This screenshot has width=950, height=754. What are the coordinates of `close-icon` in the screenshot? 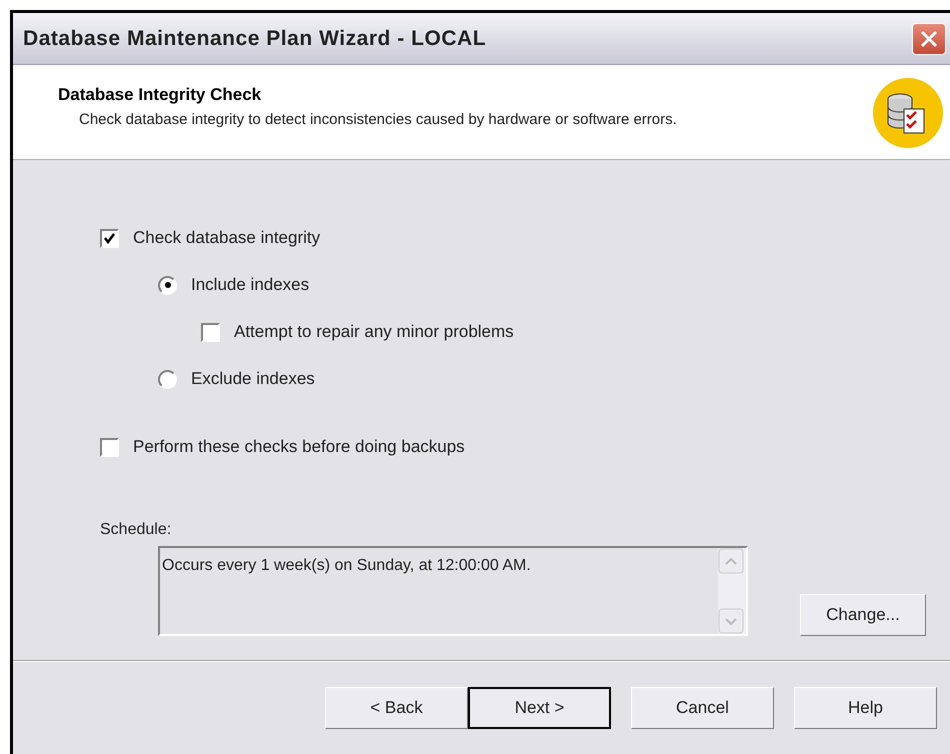 It's located at (929, 39).